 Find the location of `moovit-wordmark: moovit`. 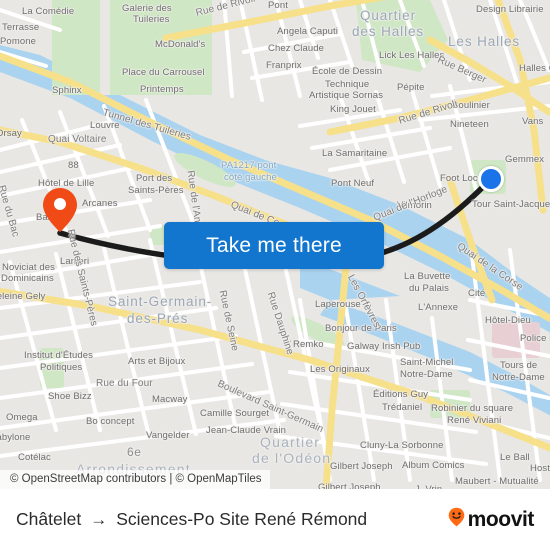

moovit-wordmark: moovit is located at coordinates (501, 519).